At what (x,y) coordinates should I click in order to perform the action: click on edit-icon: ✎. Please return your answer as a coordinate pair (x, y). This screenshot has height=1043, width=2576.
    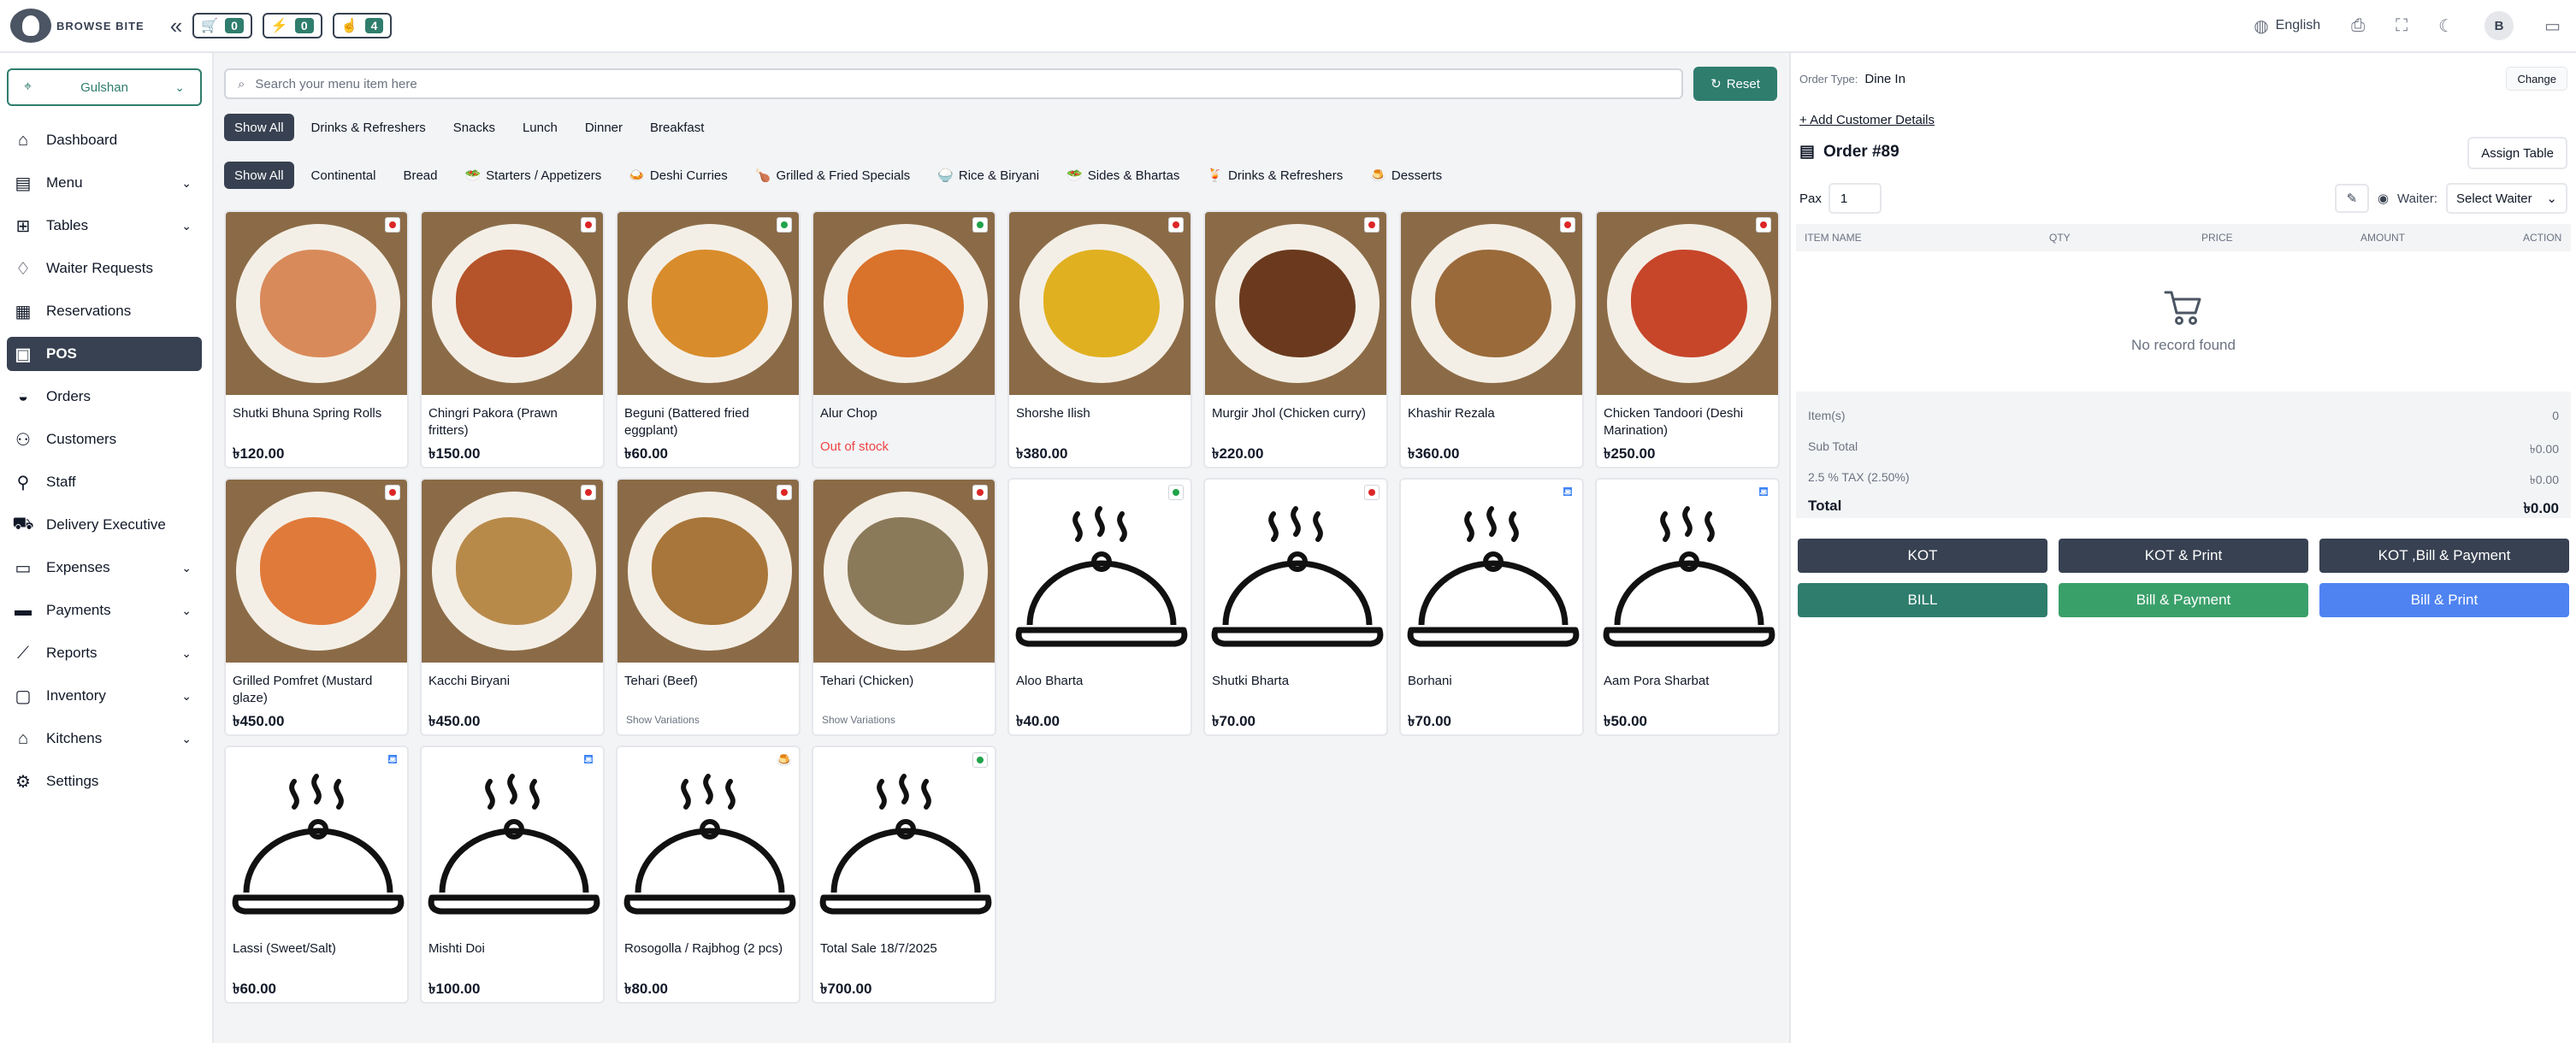
    Looking at the image, I should click on (2351, 198).